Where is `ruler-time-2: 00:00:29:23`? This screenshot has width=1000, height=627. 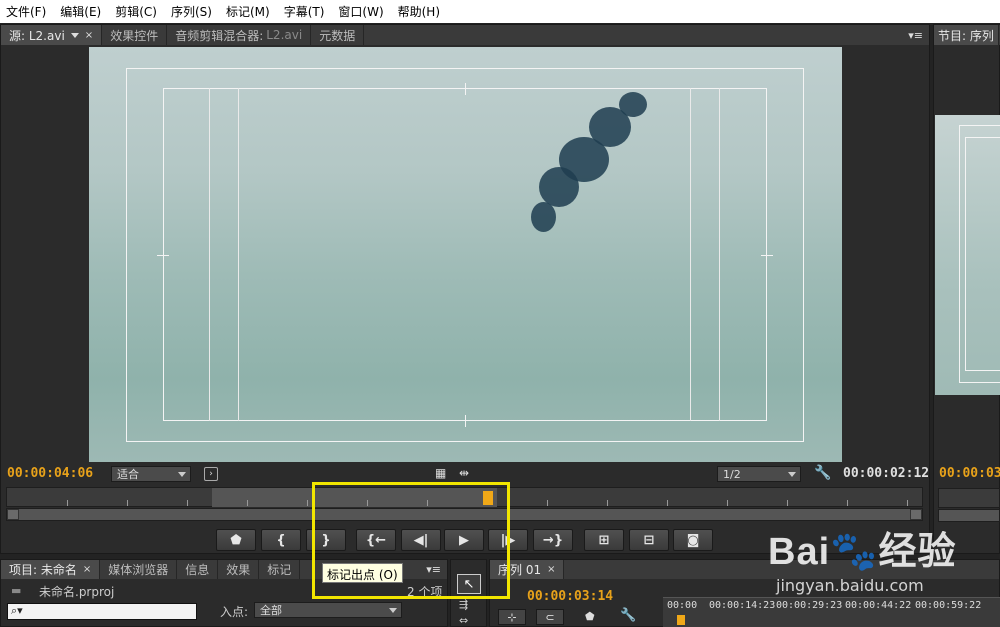
ruler-time-2: 00:00:29:23 is located at coordinates (809, 605).